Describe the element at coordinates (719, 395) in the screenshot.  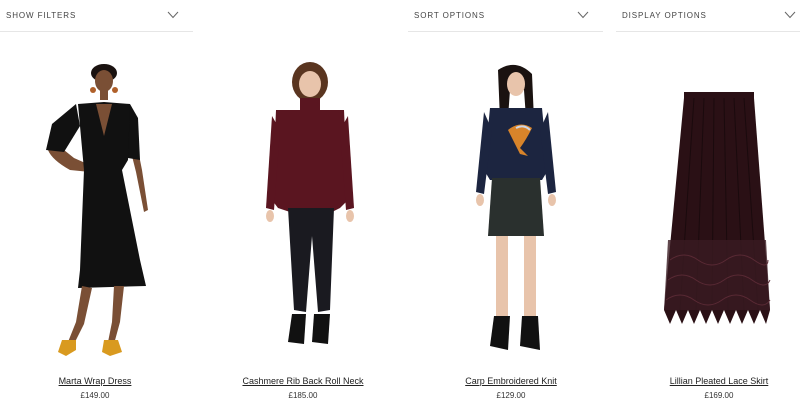
I see `product-price: £169.00` at that location.